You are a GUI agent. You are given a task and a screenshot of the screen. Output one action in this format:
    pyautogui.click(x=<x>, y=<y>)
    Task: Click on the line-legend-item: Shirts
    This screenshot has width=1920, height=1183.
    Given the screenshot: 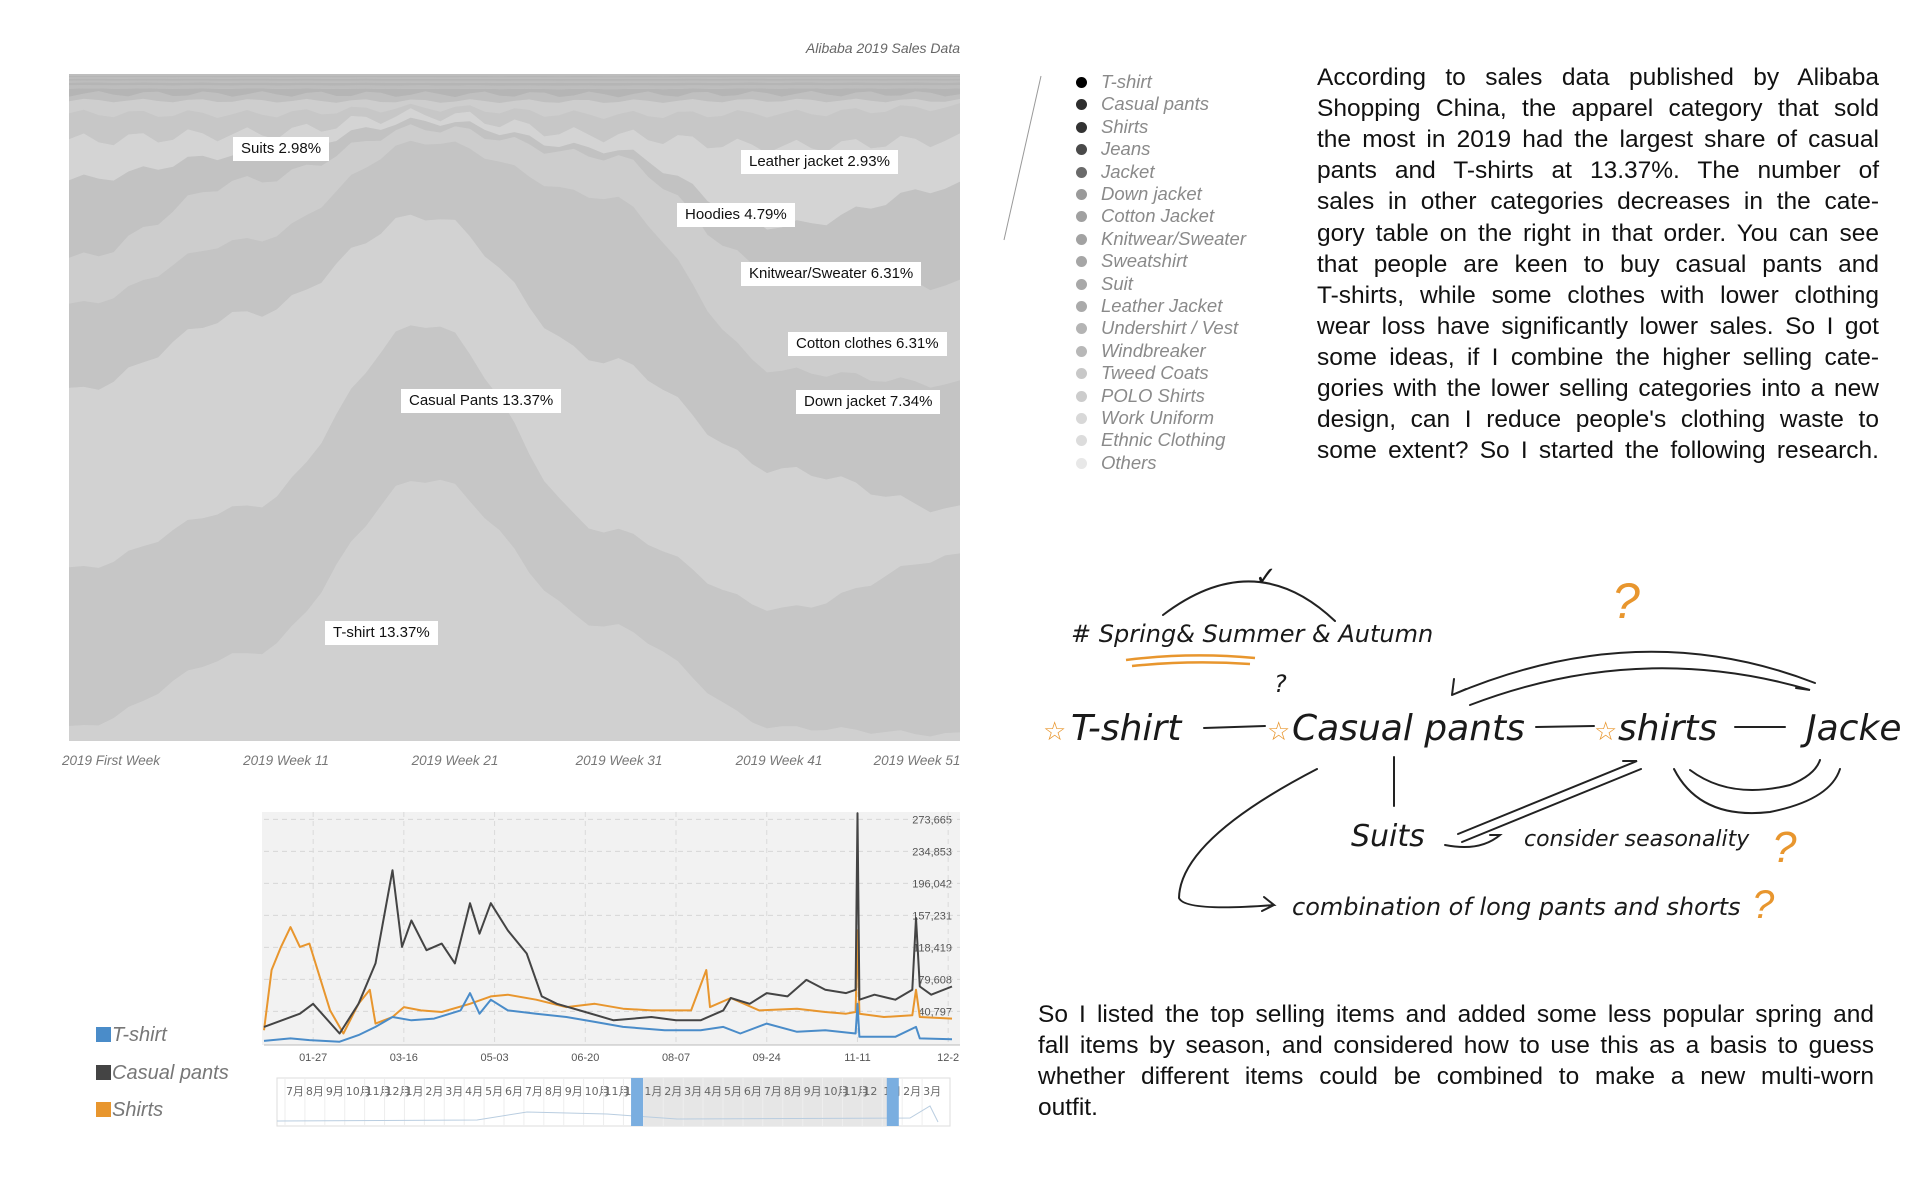 What is the action you would take?
    pyautogui.click(x=129, y=1110)
    